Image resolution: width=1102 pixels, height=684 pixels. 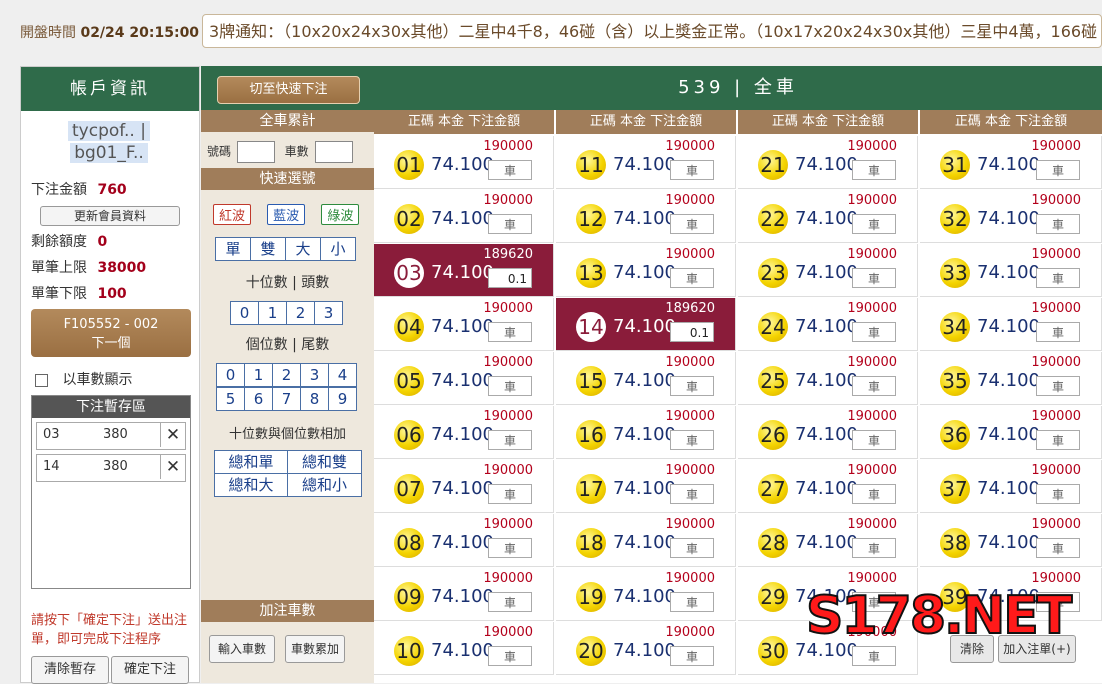 What do you see at coordinates (409, 435) in the screenshot?
I see `number-ball: 06` at bounding box center [409, 435].